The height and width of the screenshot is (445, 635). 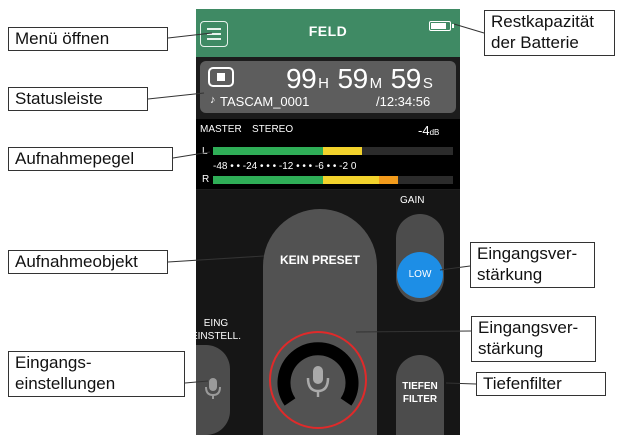 I want to click on leader-input-gain, so click(x=413, y=331).